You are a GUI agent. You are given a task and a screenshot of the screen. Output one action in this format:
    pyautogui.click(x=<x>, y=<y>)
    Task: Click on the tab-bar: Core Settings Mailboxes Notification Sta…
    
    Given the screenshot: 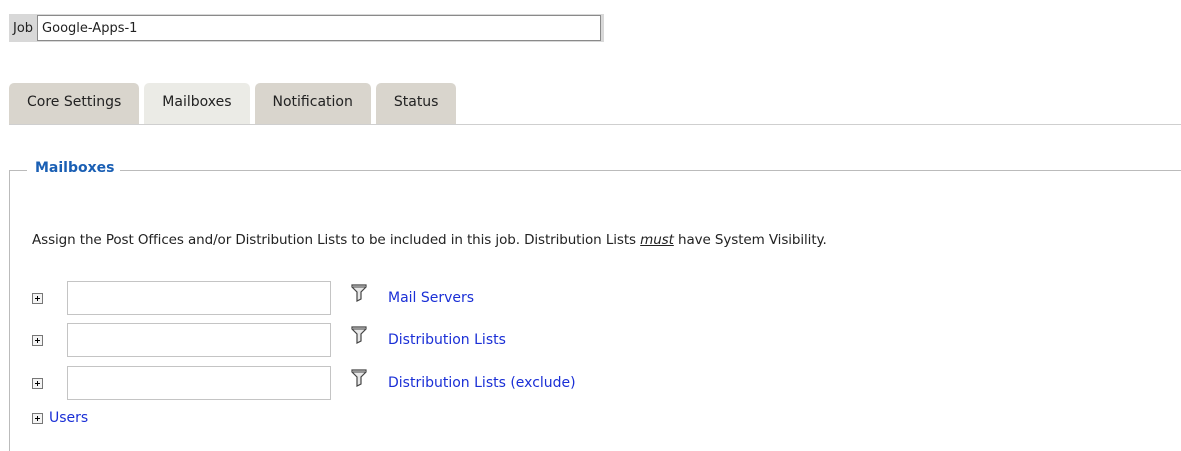 What is the action you would take?
    pyautogui.click(x=233, y=104)
    